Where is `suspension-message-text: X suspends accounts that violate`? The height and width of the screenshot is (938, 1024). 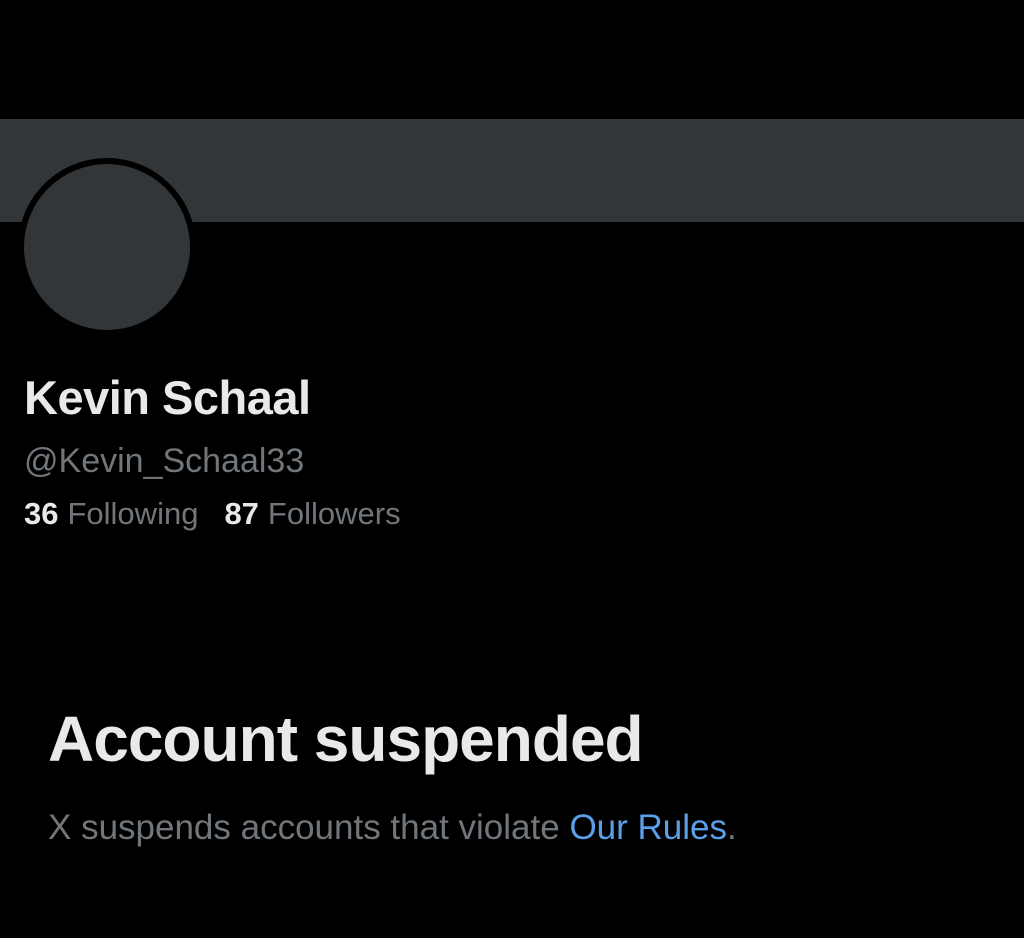
suspension-message-text: X suspends accounts that violate is located at coordinates (309, 827).